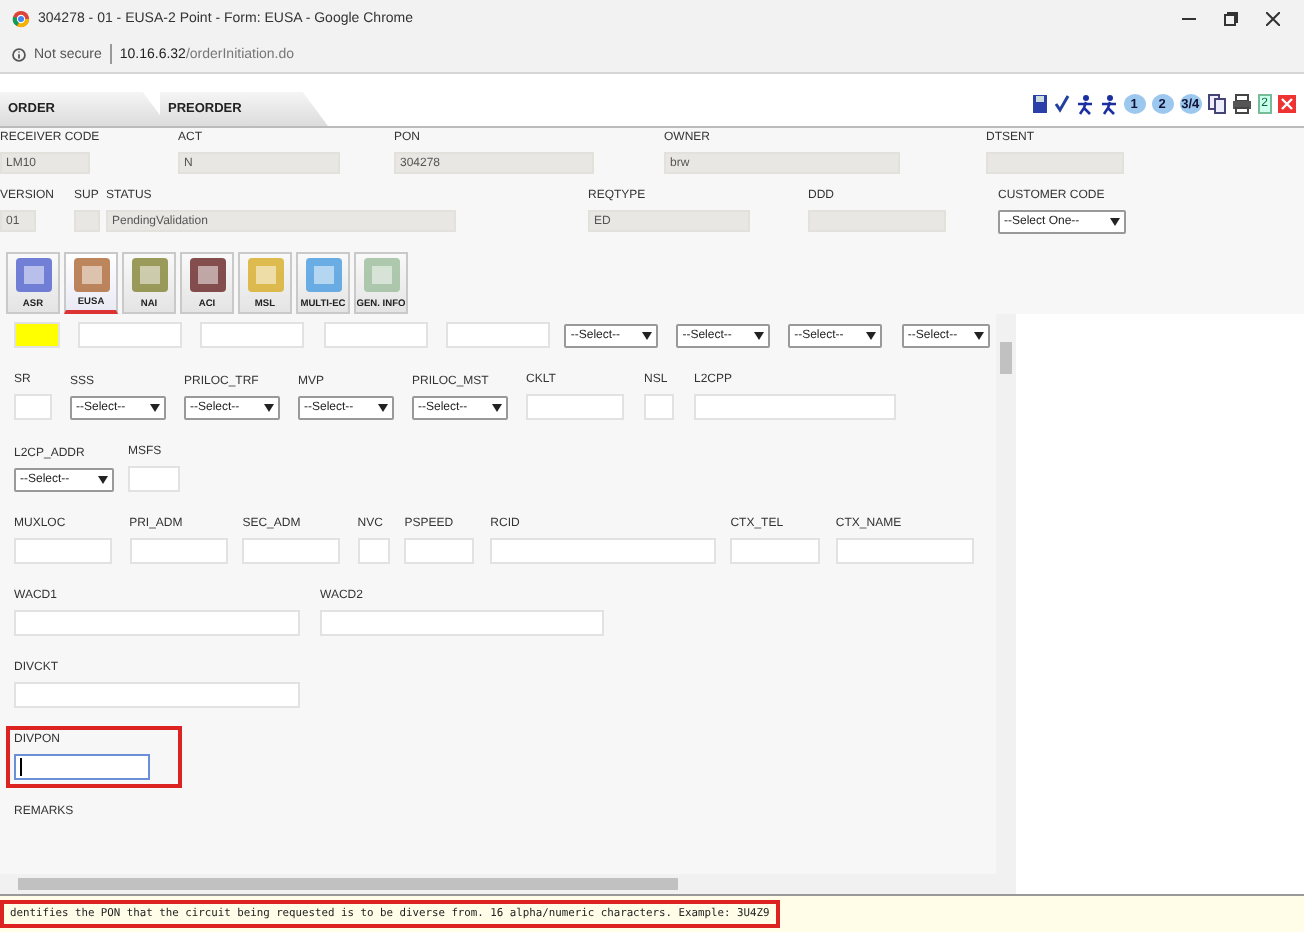 The image size is (1304, 938). What do you see at coordinates (508, 884) in the screenshot?
I see `horizontal-scrollbar` at bounding box center [508, 884].